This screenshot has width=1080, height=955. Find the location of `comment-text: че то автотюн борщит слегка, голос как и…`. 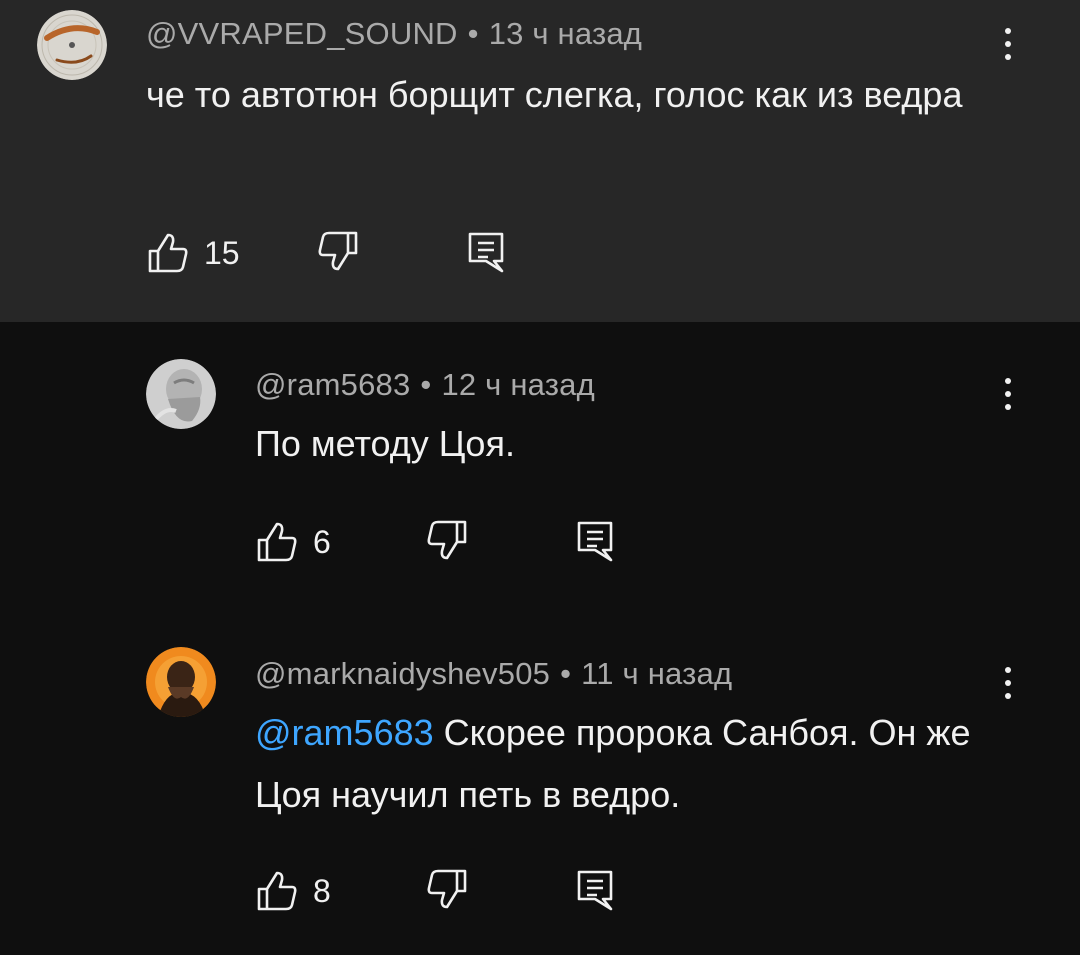

comment-text: че то автотюн борщит слегка, голос как и… is located at coordinates (554, 94).